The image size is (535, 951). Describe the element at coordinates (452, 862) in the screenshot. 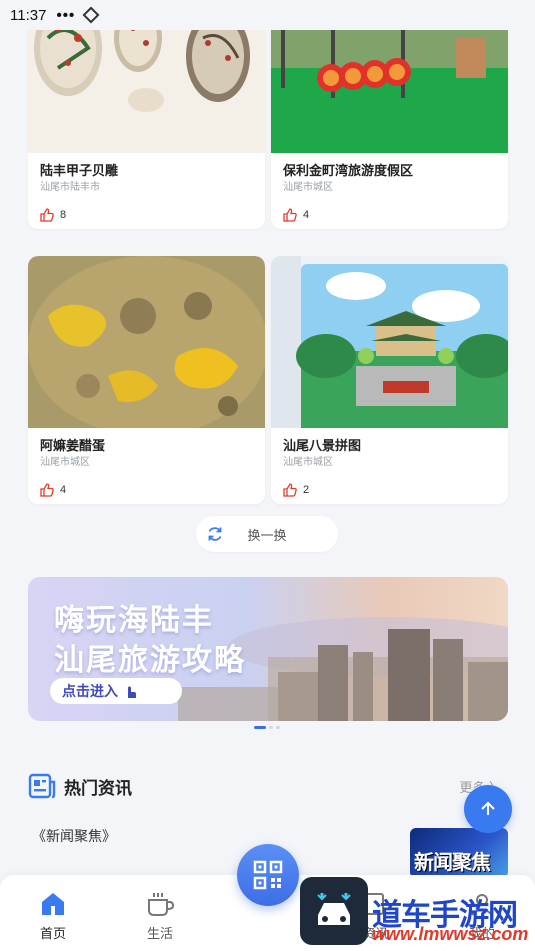

I see `news-thumbnail-text: 新闻聚焦` at that location.